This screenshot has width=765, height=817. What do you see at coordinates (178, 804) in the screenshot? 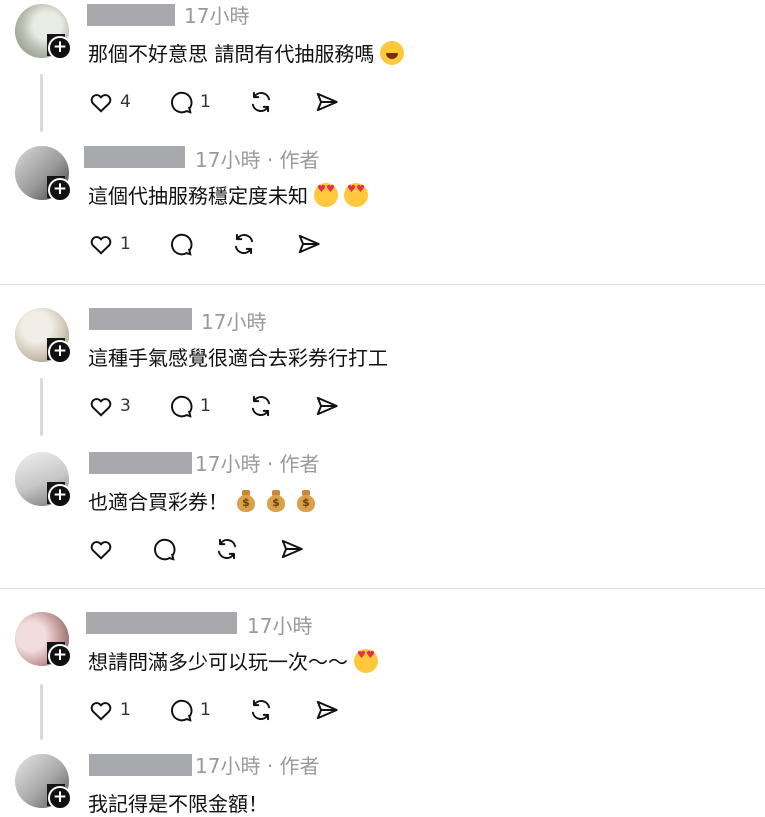
I see `post-text: 我記得是不限金額！` at bounding box center [178, 804].